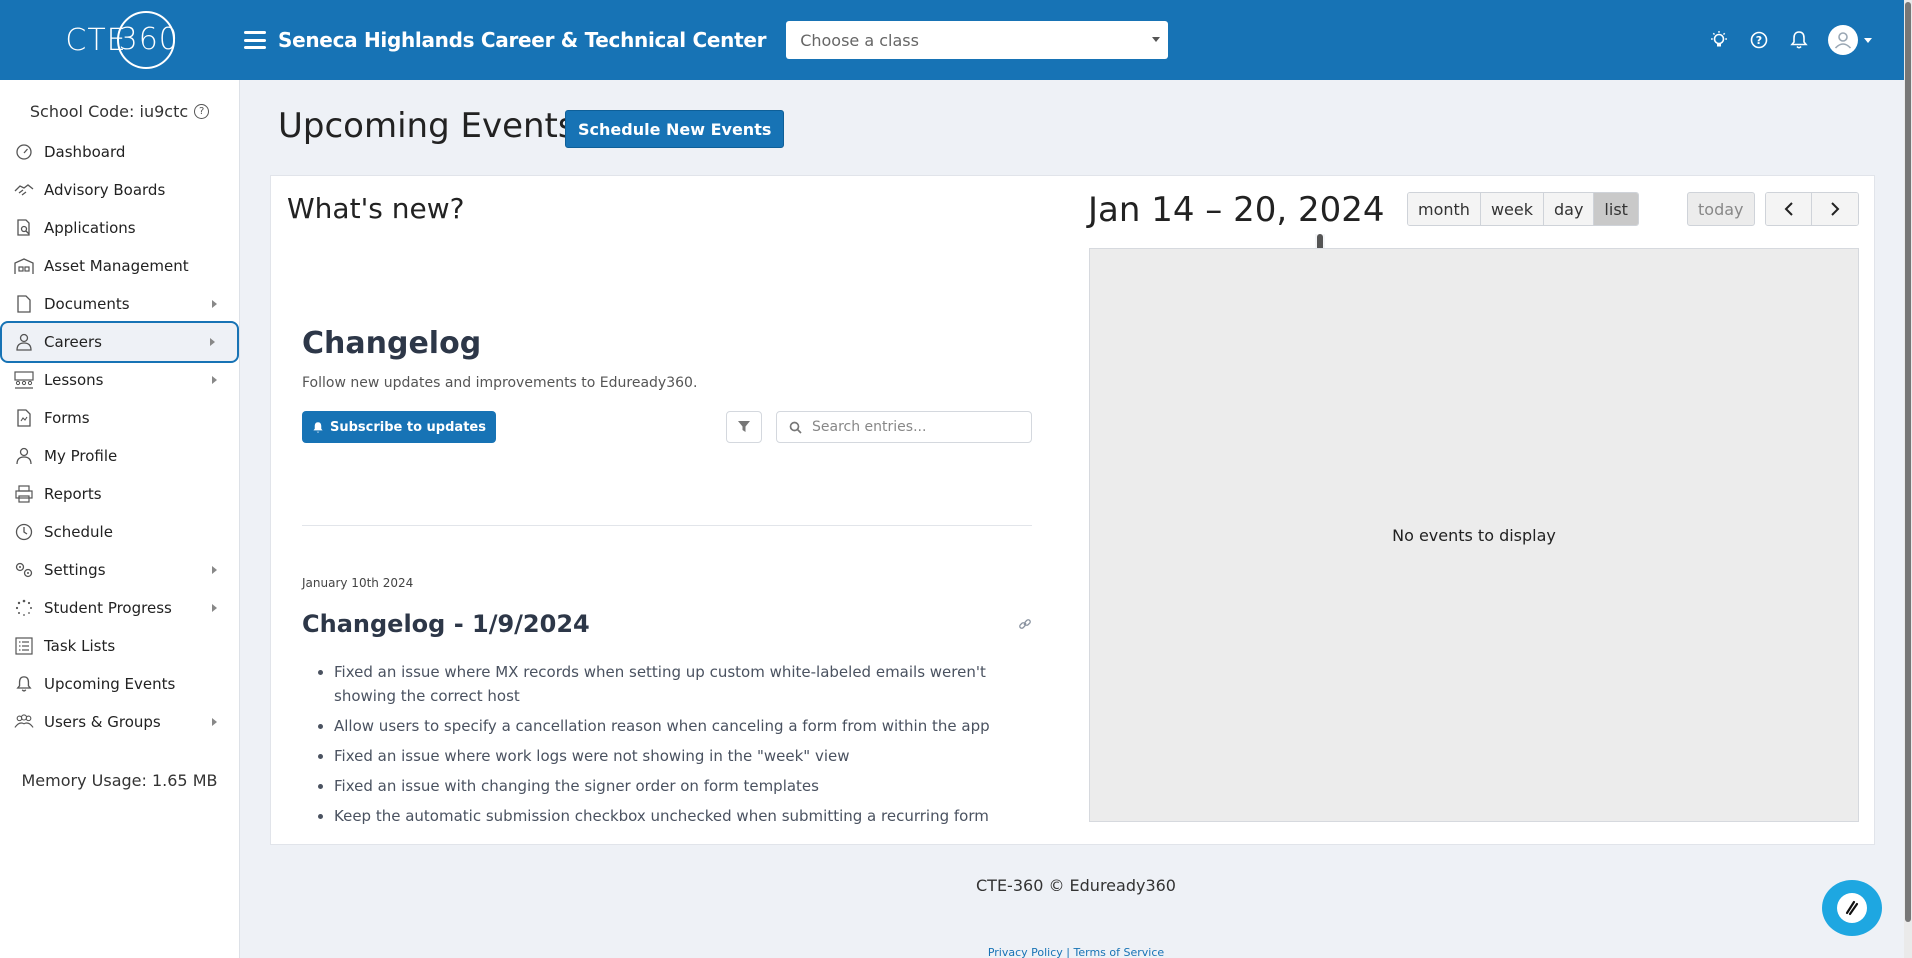  Describe the element at coordinates (1908, 462) in the screenshot. I see `page-scrollbar-thumb` at that location.